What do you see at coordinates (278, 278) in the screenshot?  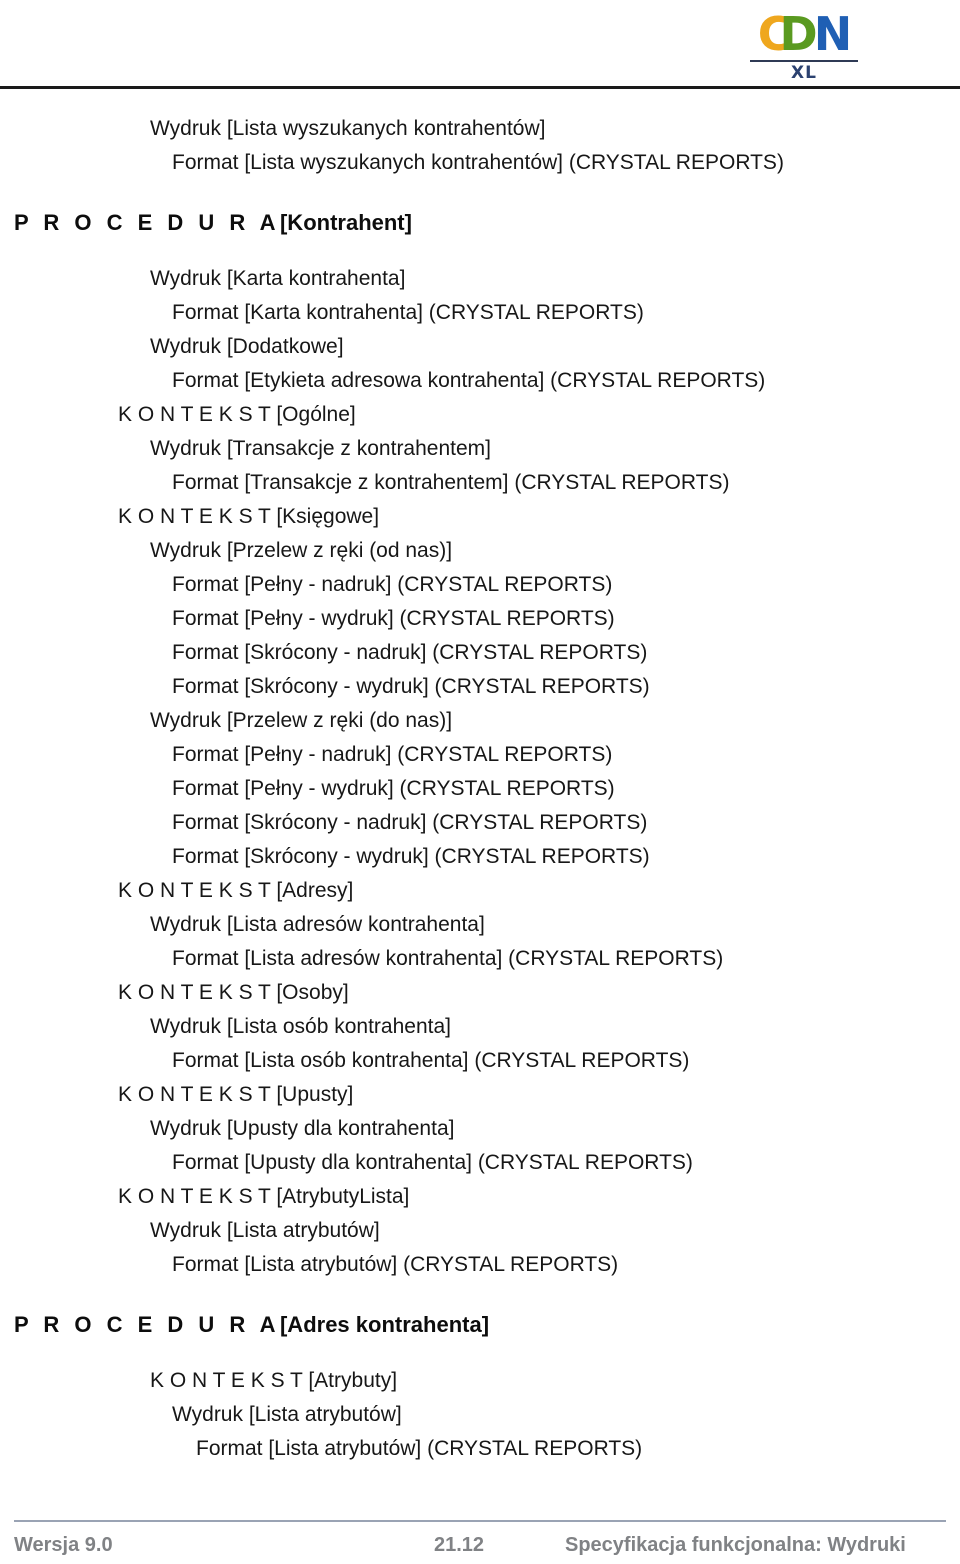 I see `report-line: Wydruk [Karta kontrahenta]` at bounding box center [278, 278].